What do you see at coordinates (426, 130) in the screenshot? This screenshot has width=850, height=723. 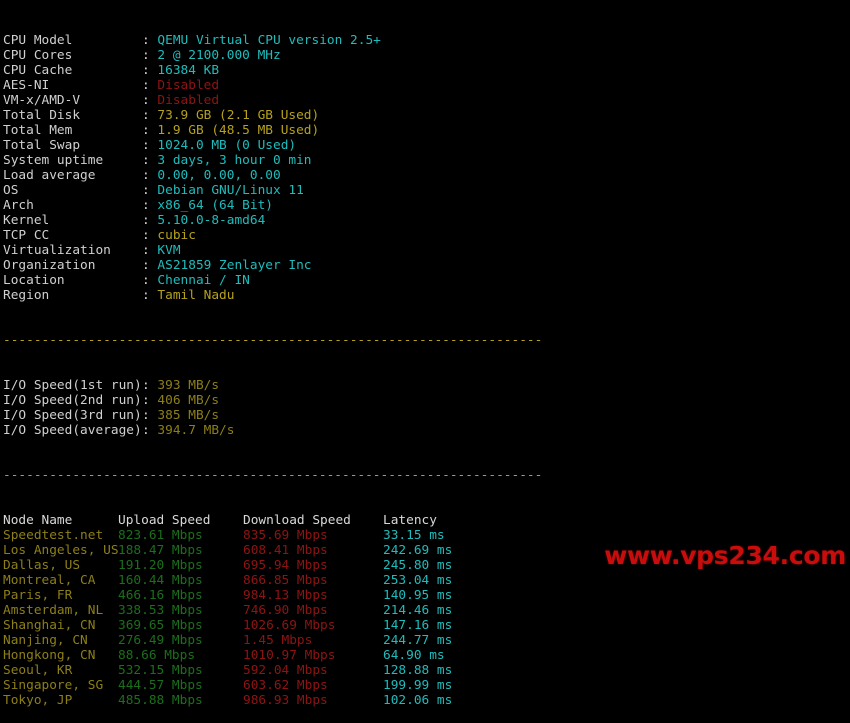 I see `sysinfo-row: Total Mem: 1.9 GB (48.5 MB Used)` at bounding box center [426, 130].